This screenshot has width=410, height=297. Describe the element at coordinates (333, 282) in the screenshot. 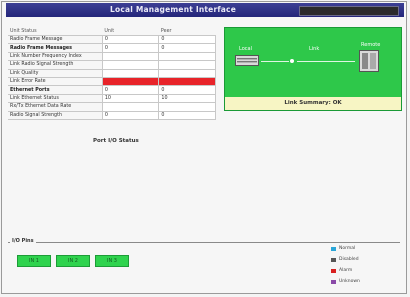

I see `legend-unknown-swatch` at that location.